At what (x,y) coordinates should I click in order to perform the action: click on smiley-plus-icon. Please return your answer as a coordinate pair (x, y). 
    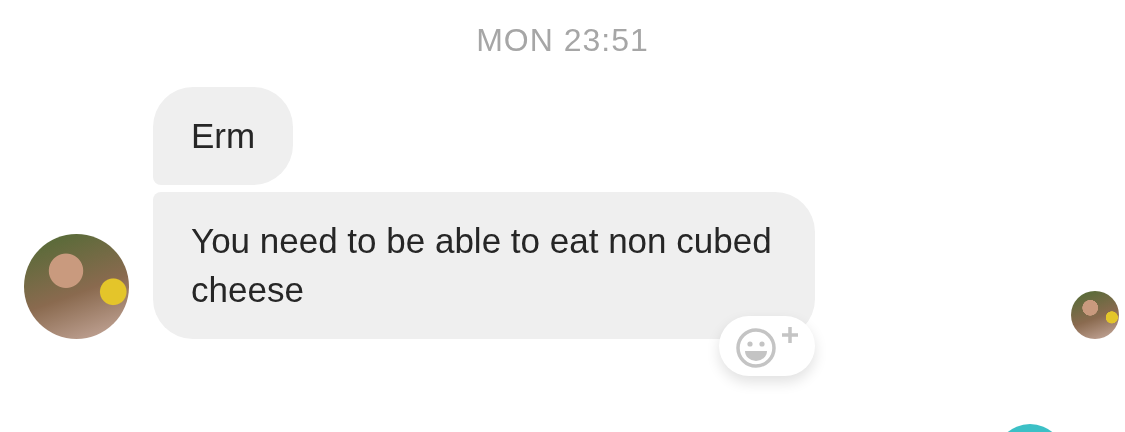
    Looking at the image, I should click on (767, 346).